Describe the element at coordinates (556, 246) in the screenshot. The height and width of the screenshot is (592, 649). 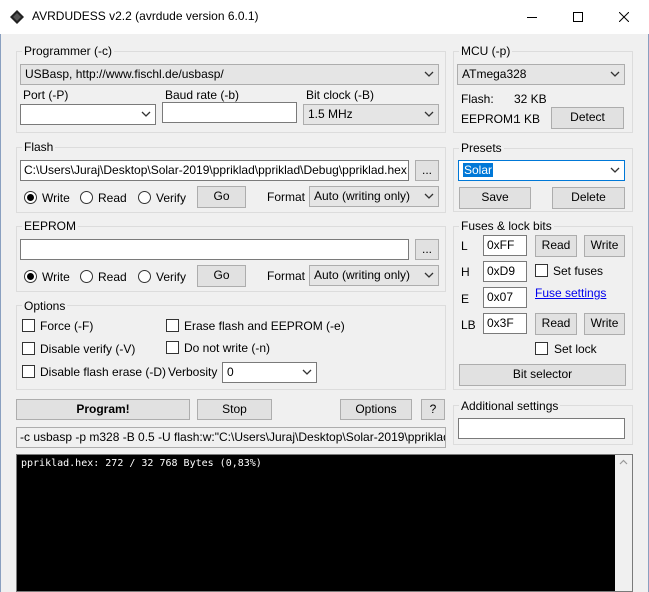
I see `fuse-read-button: Read` at that location.